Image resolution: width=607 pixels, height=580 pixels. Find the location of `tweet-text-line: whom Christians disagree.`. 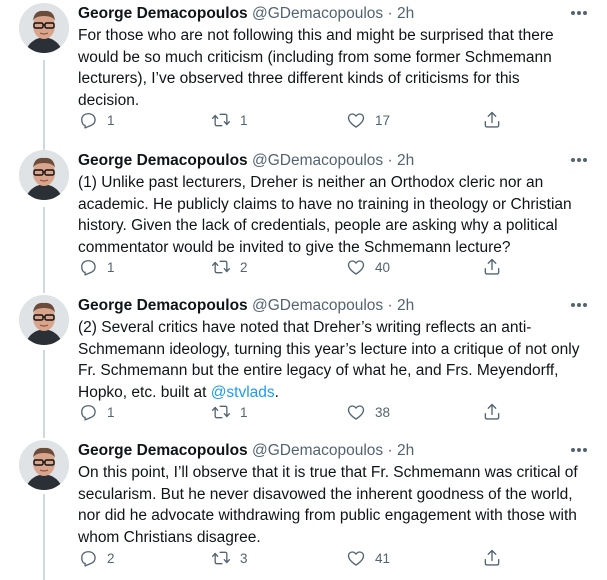

tweet-text-line: whom Christians disagree. is located at coordinates (169, 537).